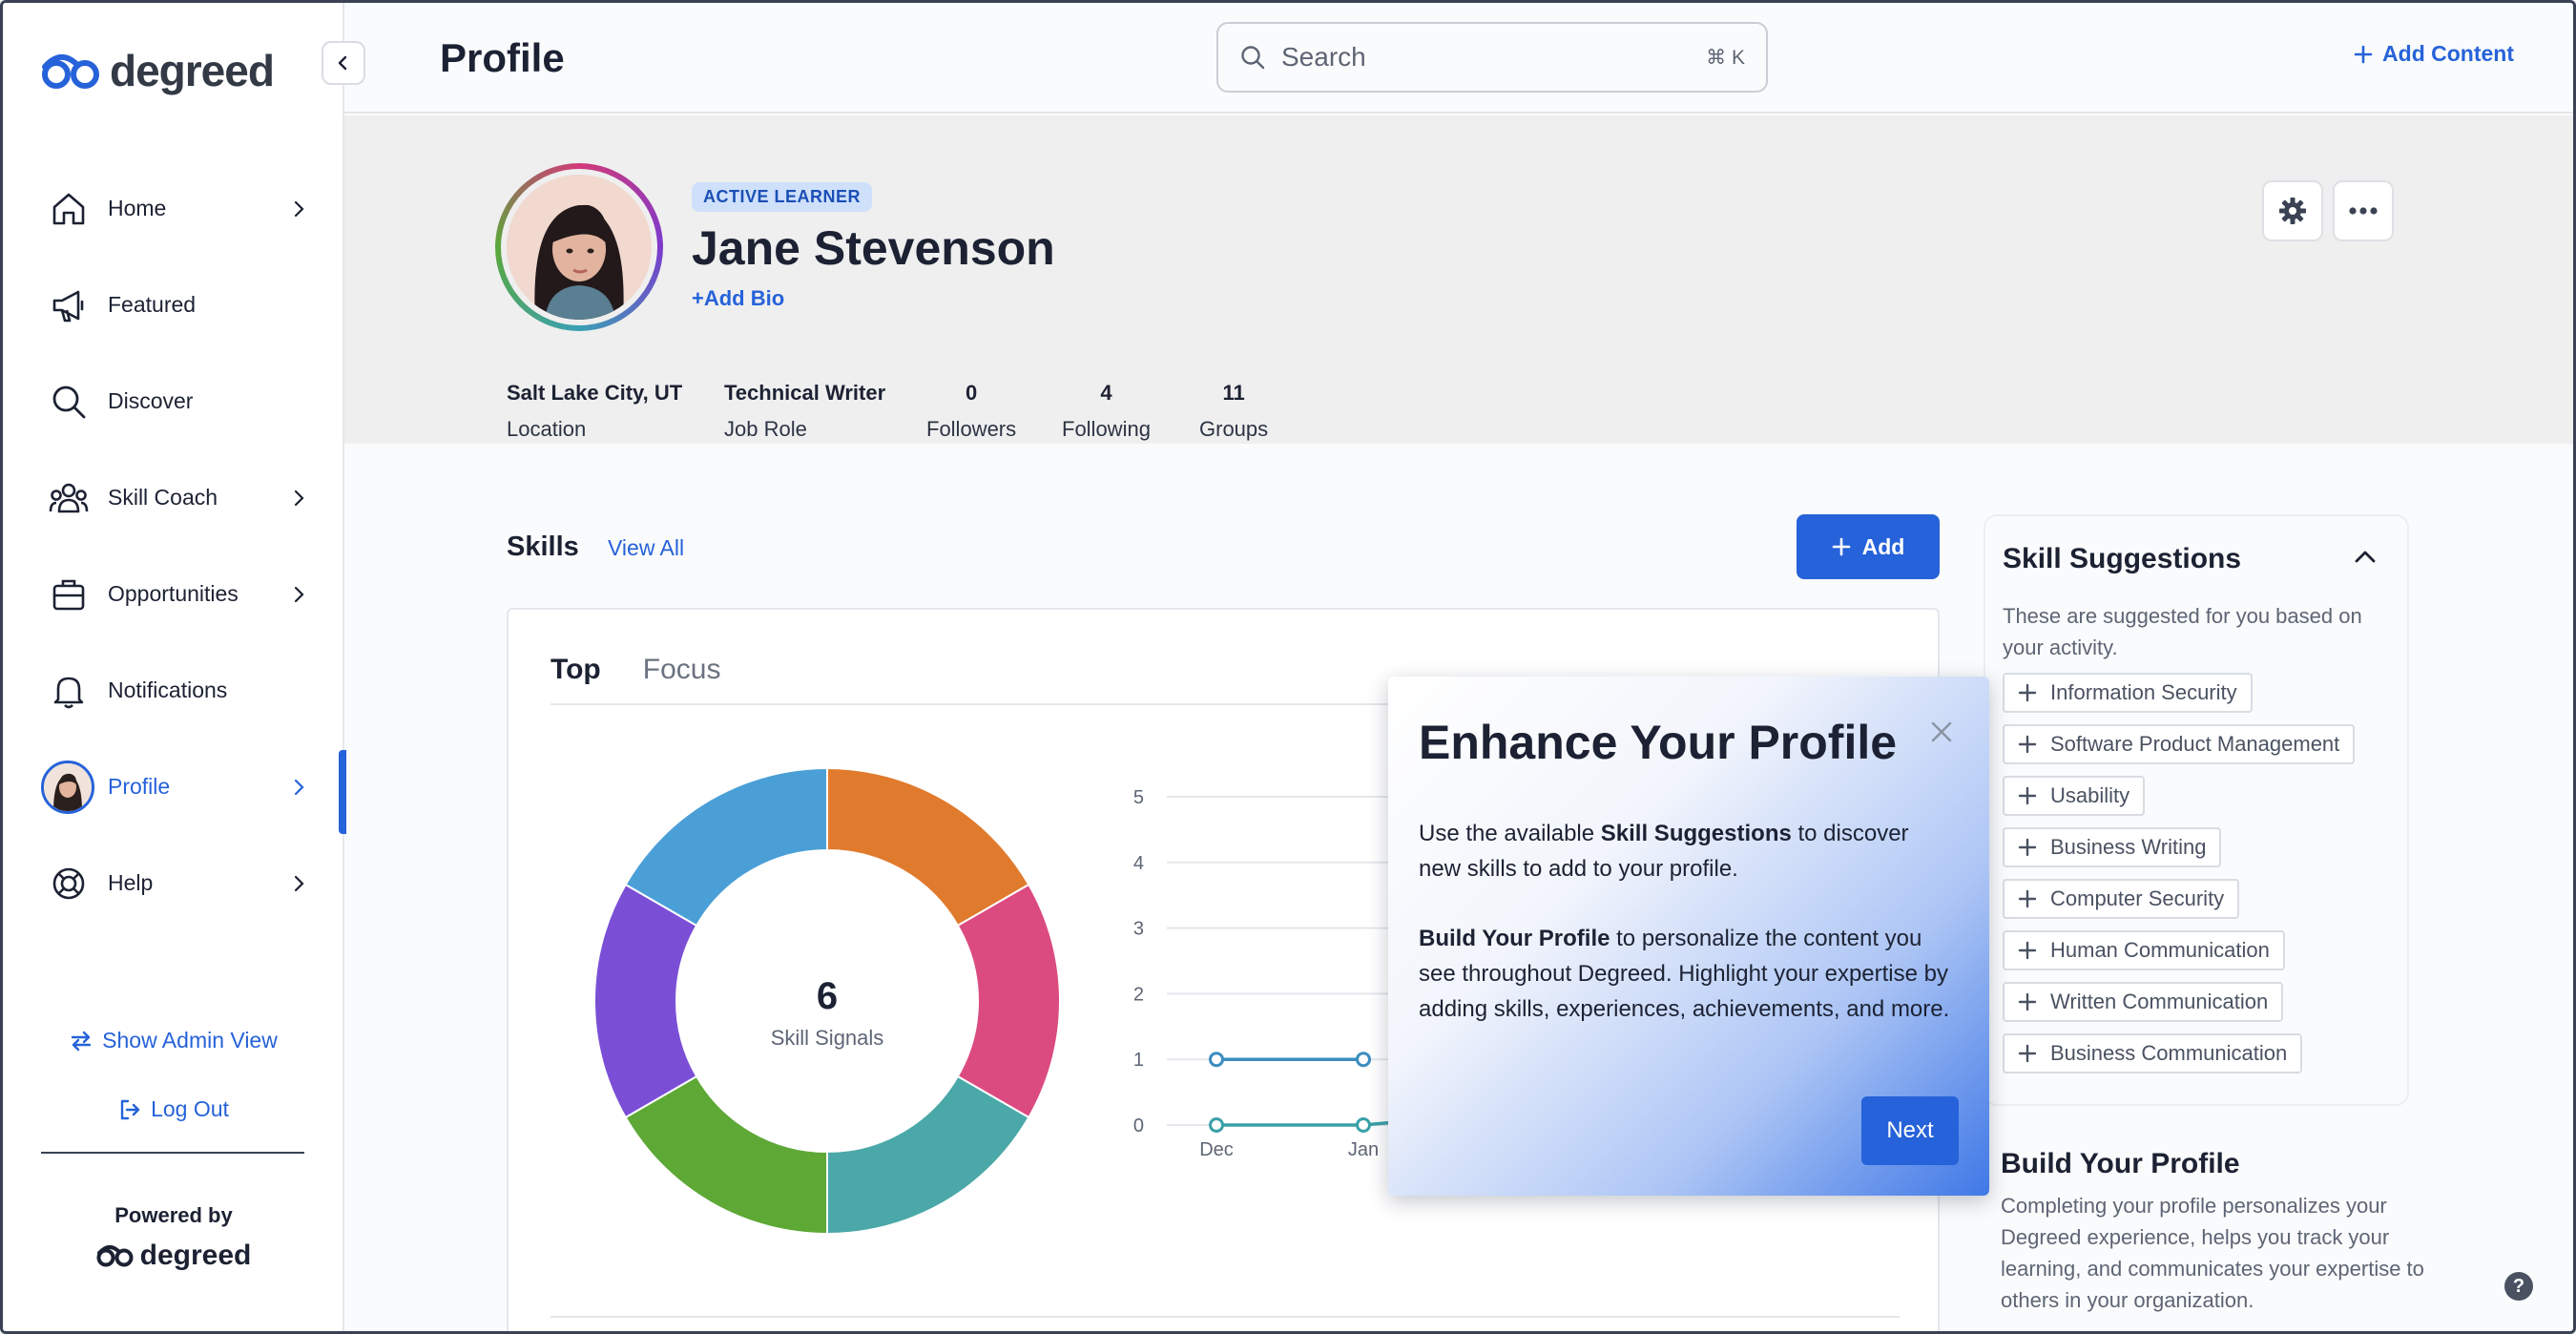 Image resolution: width=2576 pixels, height=1334 pixels. Describe the element at coordinates (81, 1041) in the screenshot. I see `swap-arrows-icon` at that location.